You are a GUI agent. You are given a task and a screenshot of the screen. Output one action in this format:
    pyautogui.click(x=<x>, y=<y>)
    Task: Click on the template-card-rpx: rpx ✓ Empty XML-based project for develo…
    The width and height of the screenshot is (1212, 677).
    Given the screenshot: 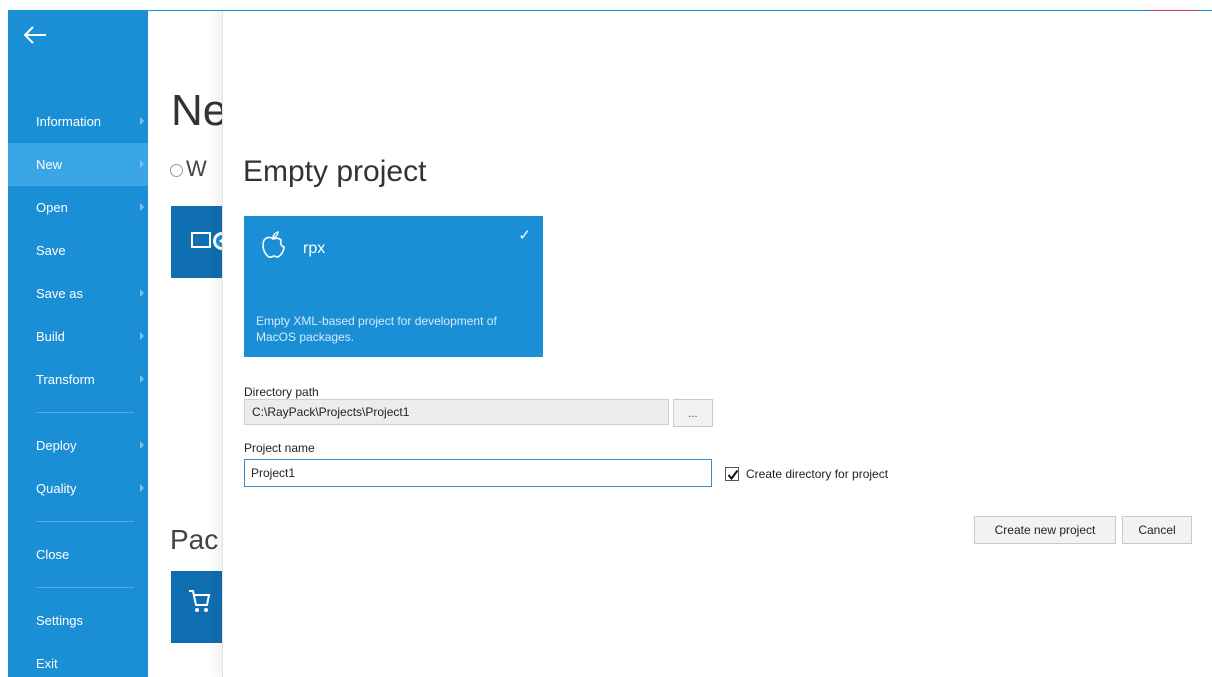 What is the action you would take?
    pyautogui.click(x=393, y=286)
    